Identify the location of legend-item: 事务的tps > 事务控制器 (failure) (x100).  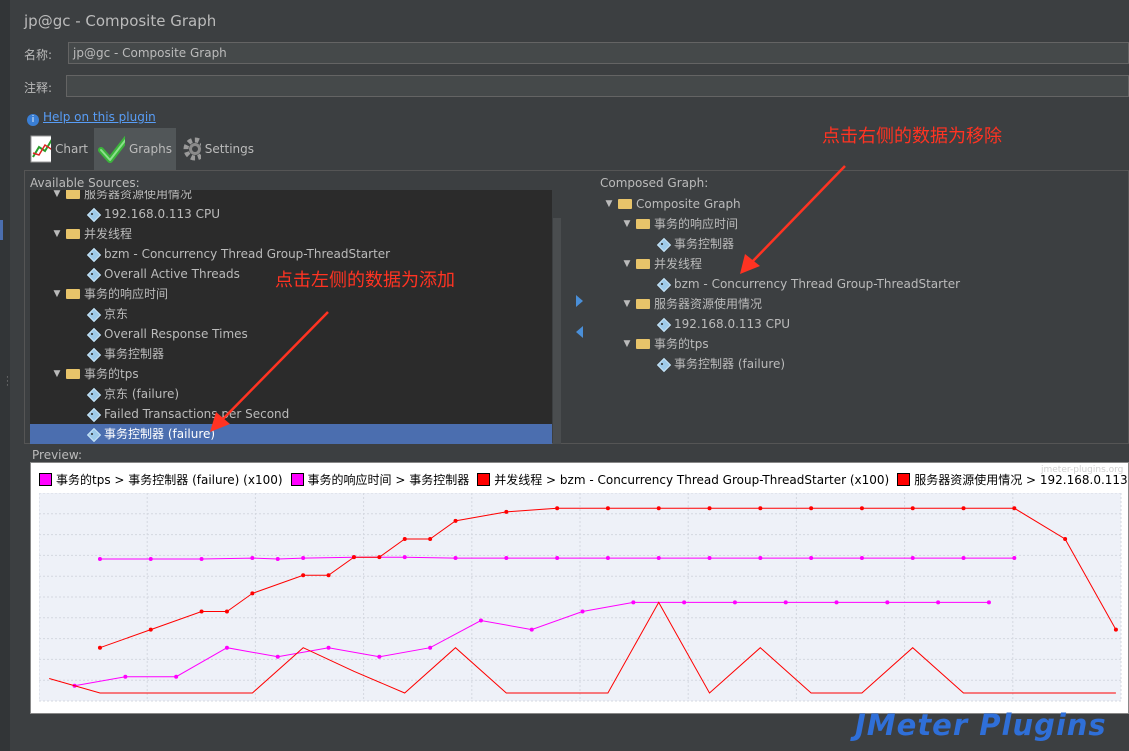
(161, 479).